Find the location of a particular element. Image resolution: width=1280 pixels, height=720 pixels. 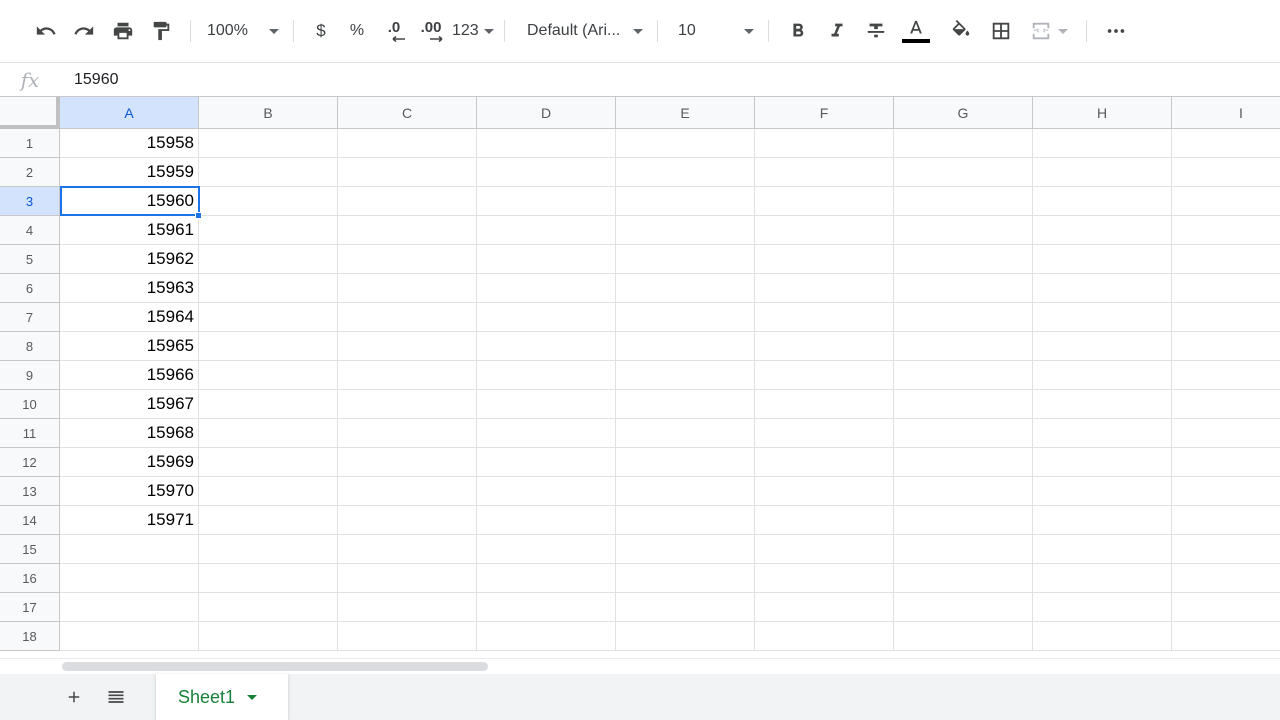

row-header: 8 is located at coordinates (30, 346).